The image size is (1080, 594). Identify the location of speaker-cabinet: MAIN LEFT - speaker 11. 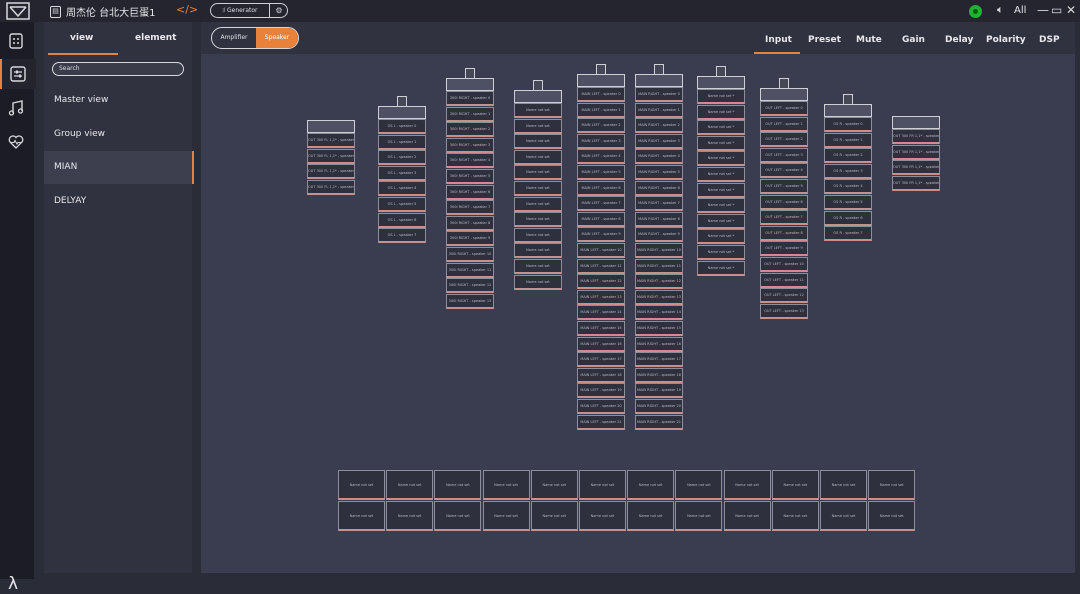
(601, 266).